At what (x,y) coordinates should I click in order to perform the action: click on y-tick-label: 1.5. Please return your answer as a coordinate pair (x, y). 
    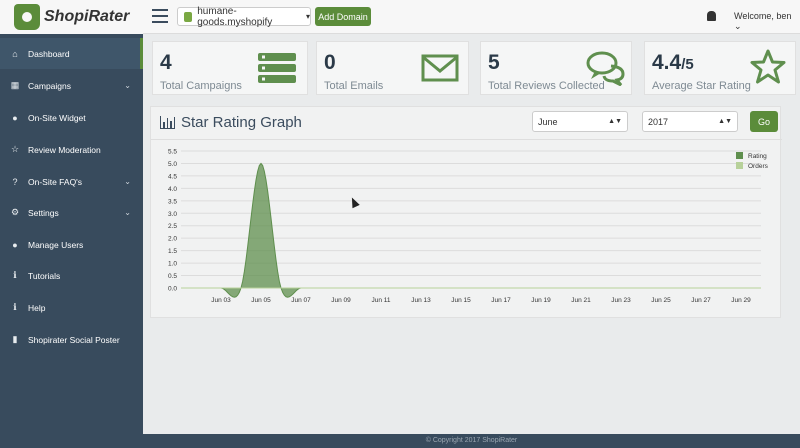
    Looking at the image, I should click on (172, 251).